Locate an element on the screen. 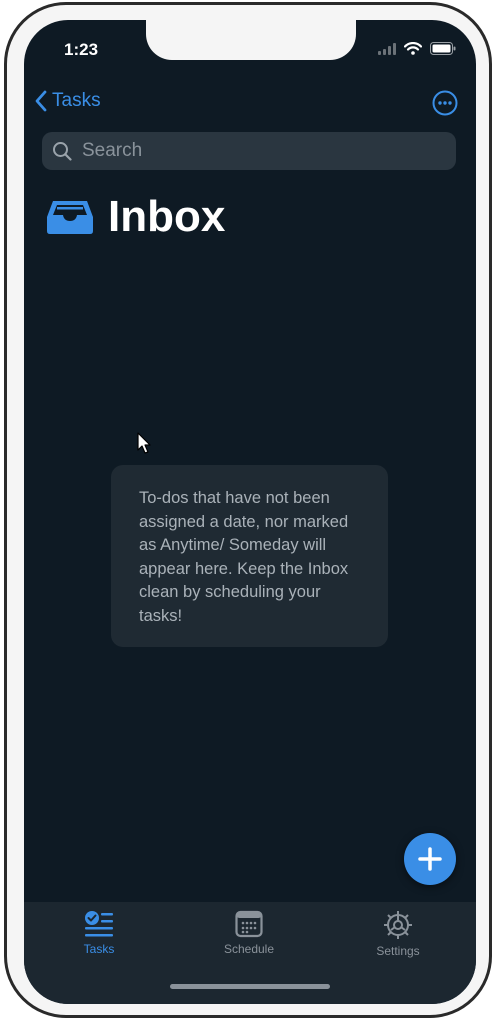 This screenshot has height=1024, width=500. back-button: Tasks is located at coordinates (67, 101).